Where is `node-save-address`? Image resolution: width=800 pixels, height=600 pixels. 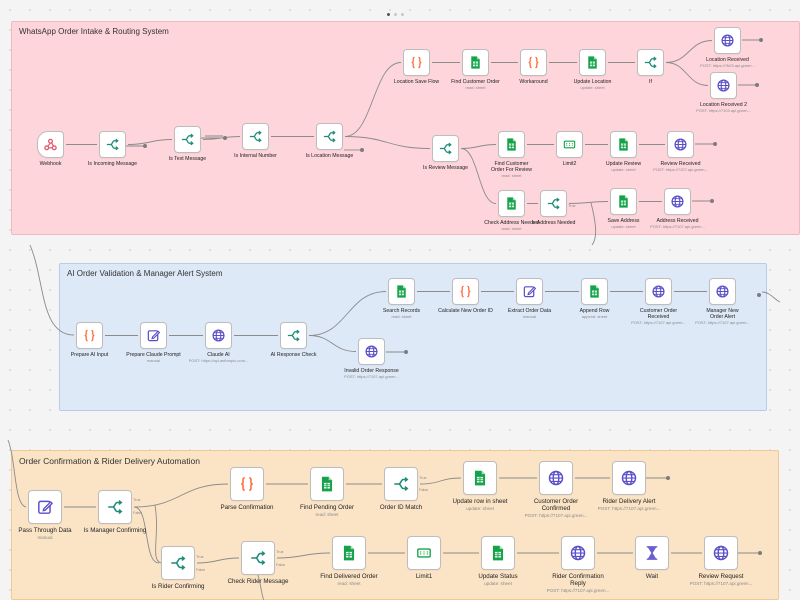 node-save-address is located at coordinates (623, 201).